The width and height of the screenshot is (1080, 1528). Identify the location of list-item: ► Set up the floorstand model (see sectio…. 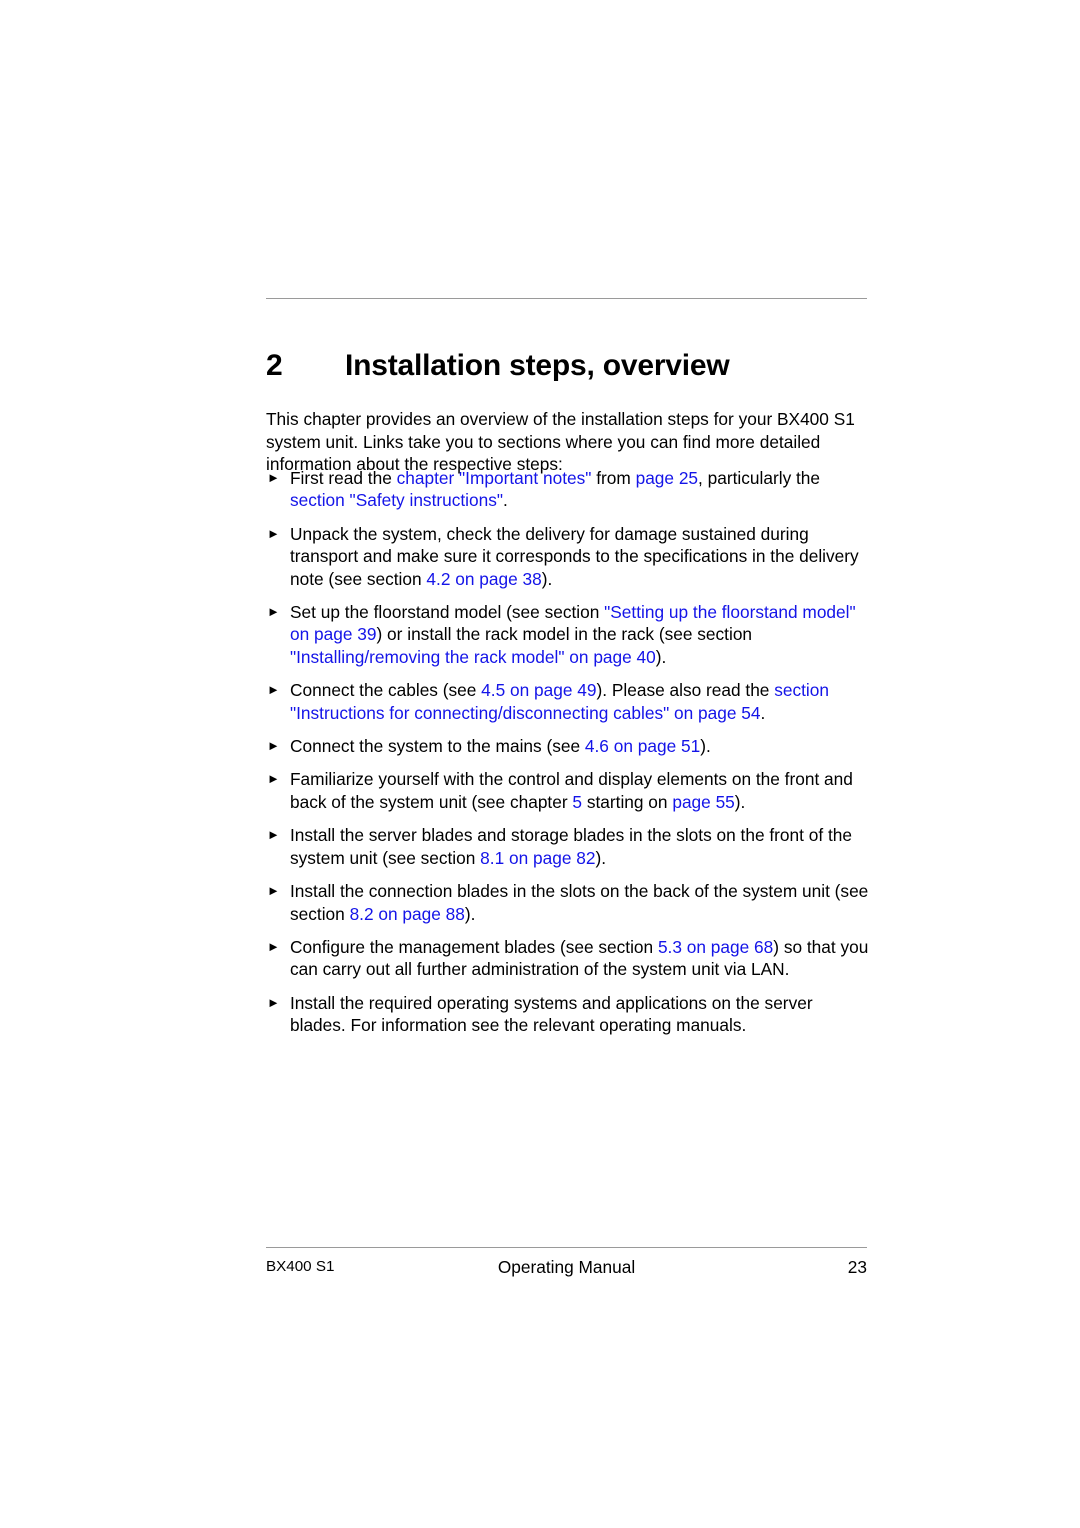
(568, 634).